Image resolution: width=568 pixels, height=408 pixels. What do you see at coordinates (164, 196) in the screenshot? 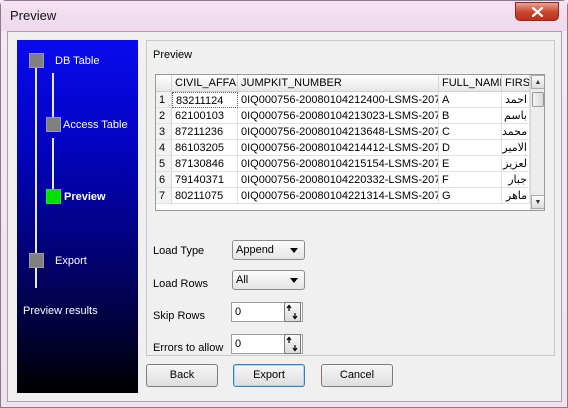
I see `row-number: 7` at bounding box center [164, 196].